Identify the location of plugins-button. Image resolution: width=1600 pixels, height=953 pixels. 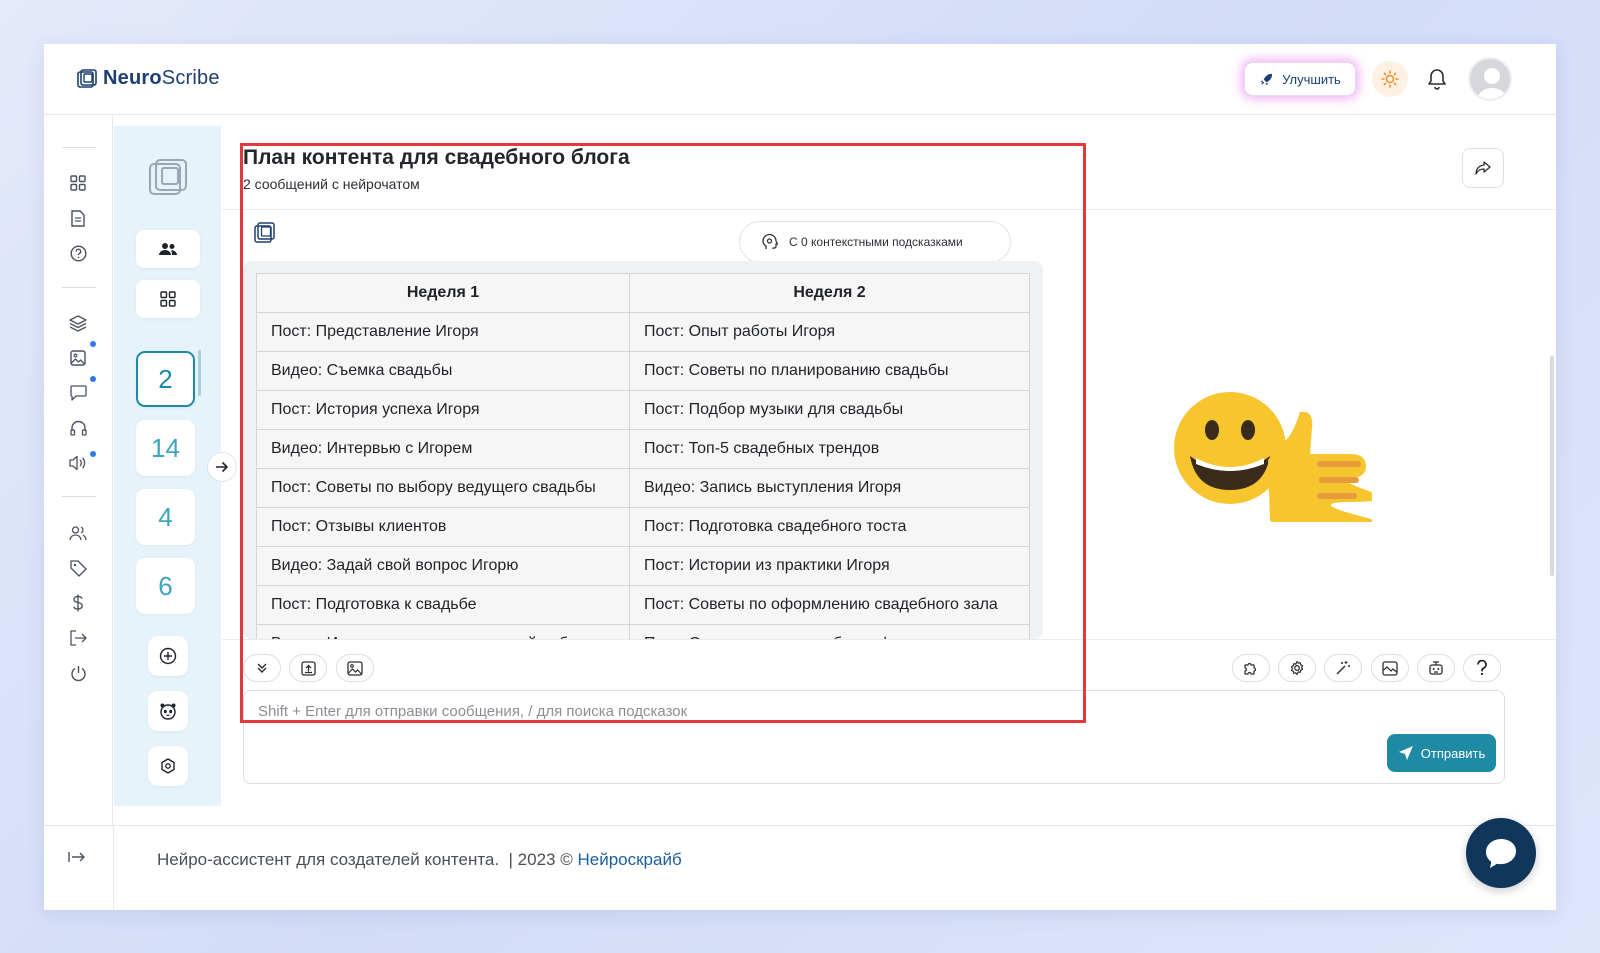
(1251, 668).